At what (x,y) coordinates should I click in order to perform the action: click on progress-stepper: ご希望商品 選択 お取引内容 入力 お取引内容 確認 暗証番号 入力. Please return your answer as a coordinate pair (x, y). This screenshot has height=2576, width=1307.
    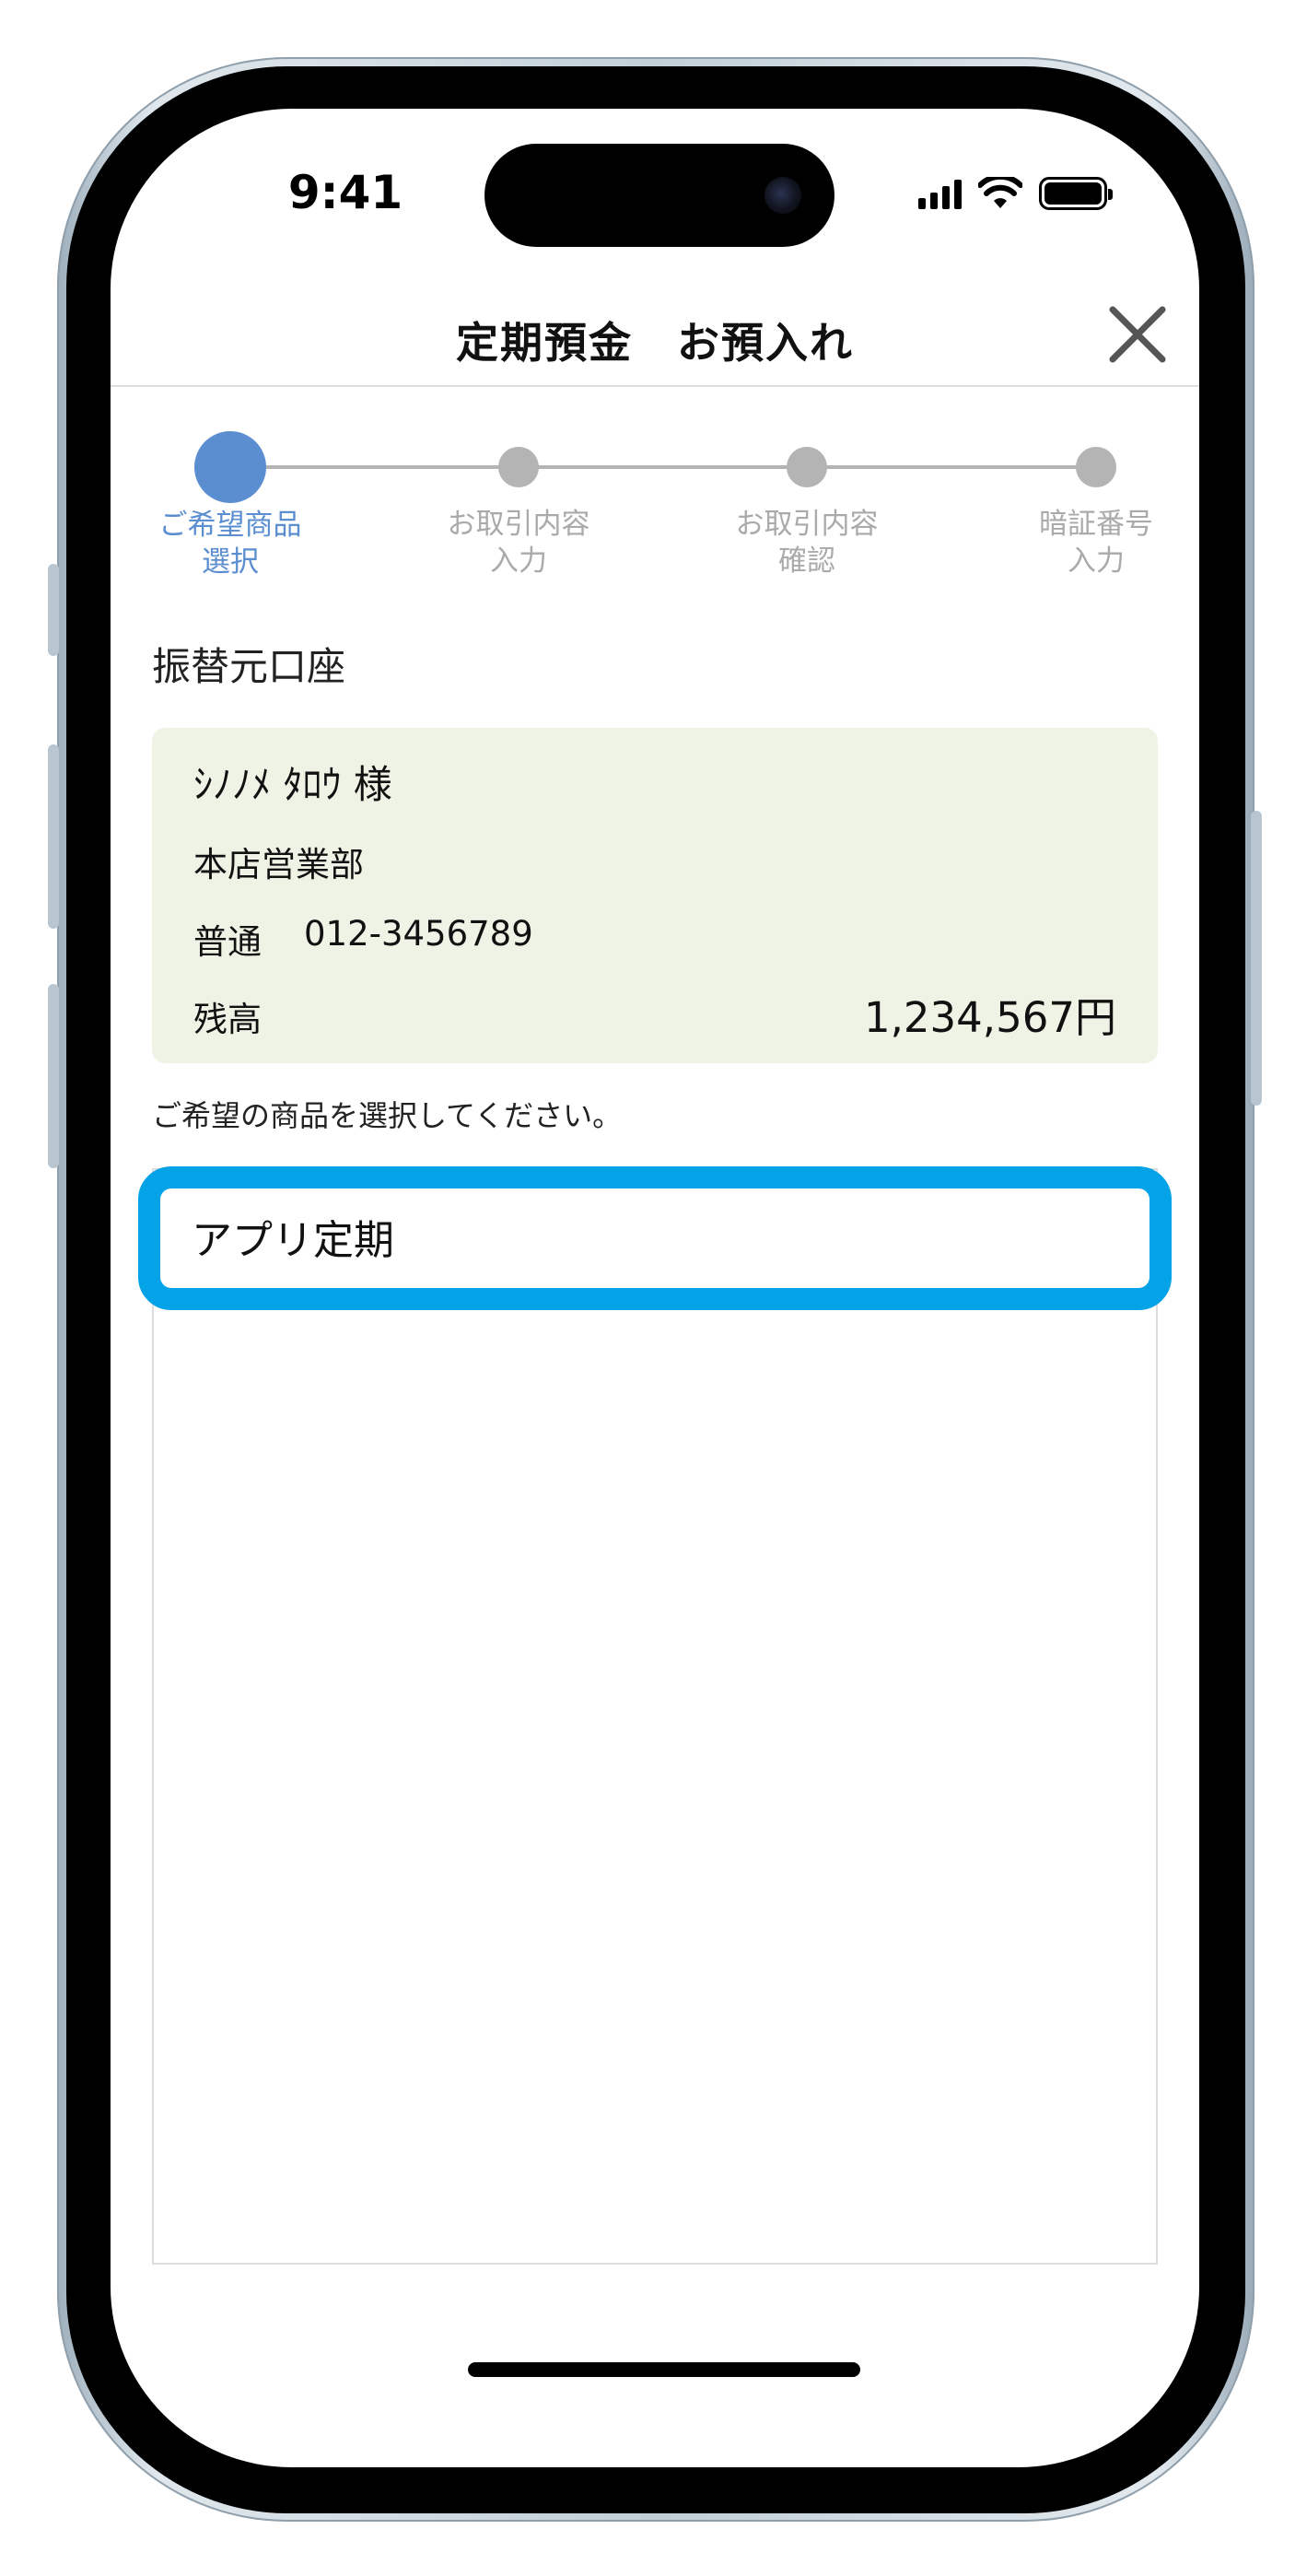
    Looking at the image, I should click on (655, 519).